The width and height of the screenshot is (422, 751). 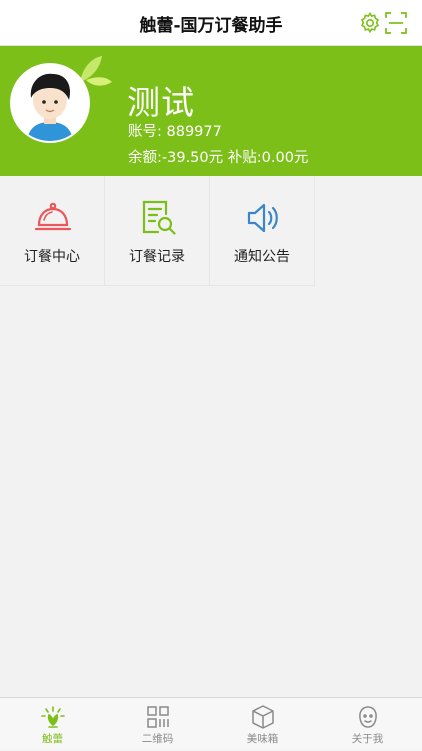 I want to click on gear-icon, so click(x=370, y=23).